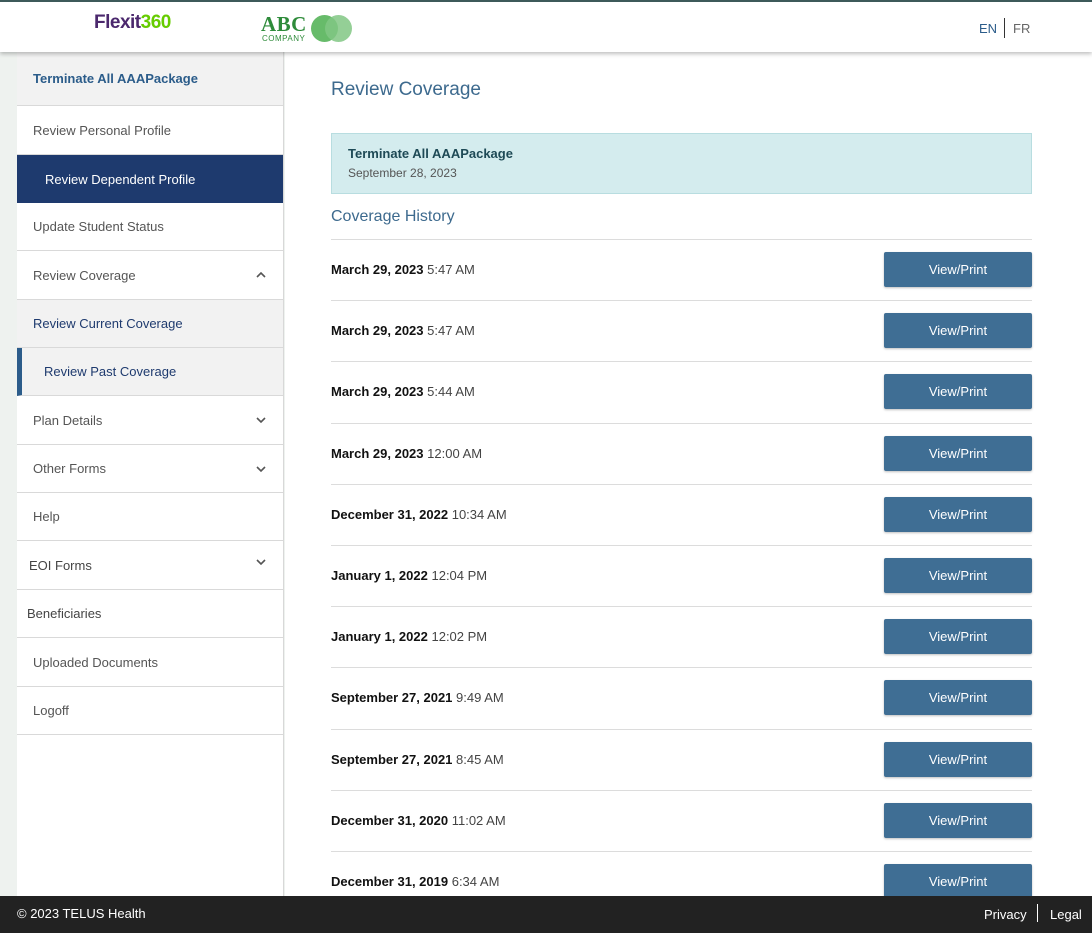  What do you see at coordinates (46, 516) in the screenshot?
I see `sidebar-item-label: Help` at bounding box center [46, 516].